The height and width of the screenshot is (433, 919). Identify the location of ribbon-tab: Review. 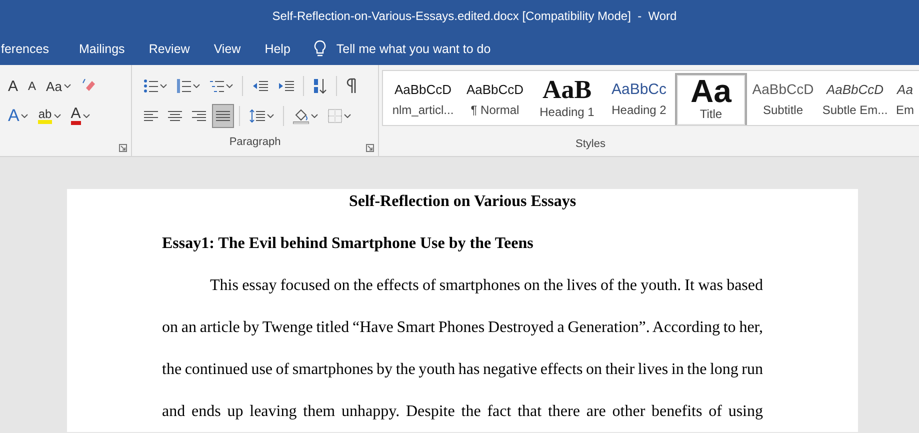
(169, 49).